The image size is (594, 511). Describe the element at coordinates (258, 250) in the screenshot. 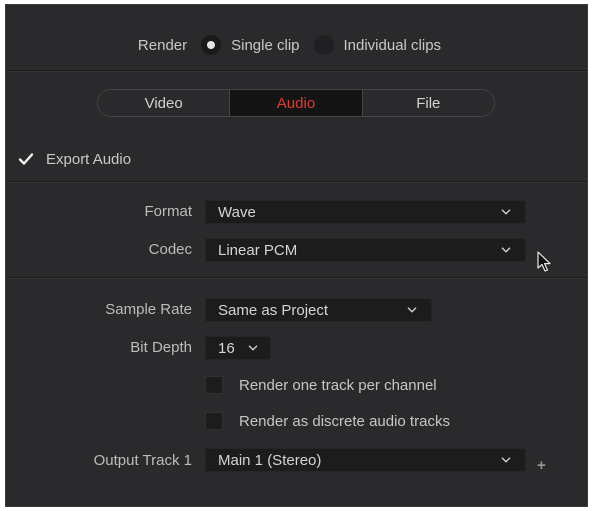

I see `codec-value: Linear PCM` at that location.